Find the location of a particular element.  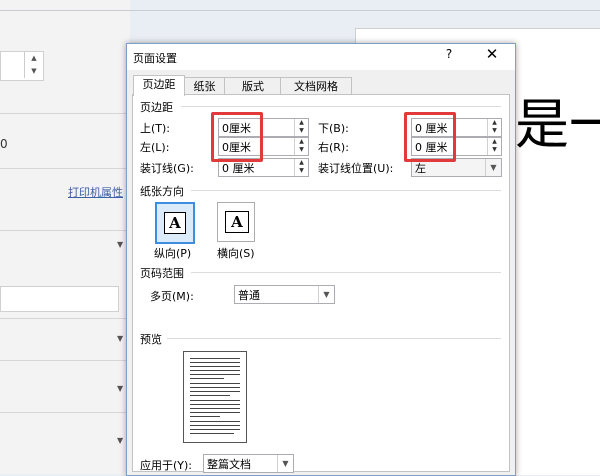

portrait-icon: A is located at coordinates (175, 223).